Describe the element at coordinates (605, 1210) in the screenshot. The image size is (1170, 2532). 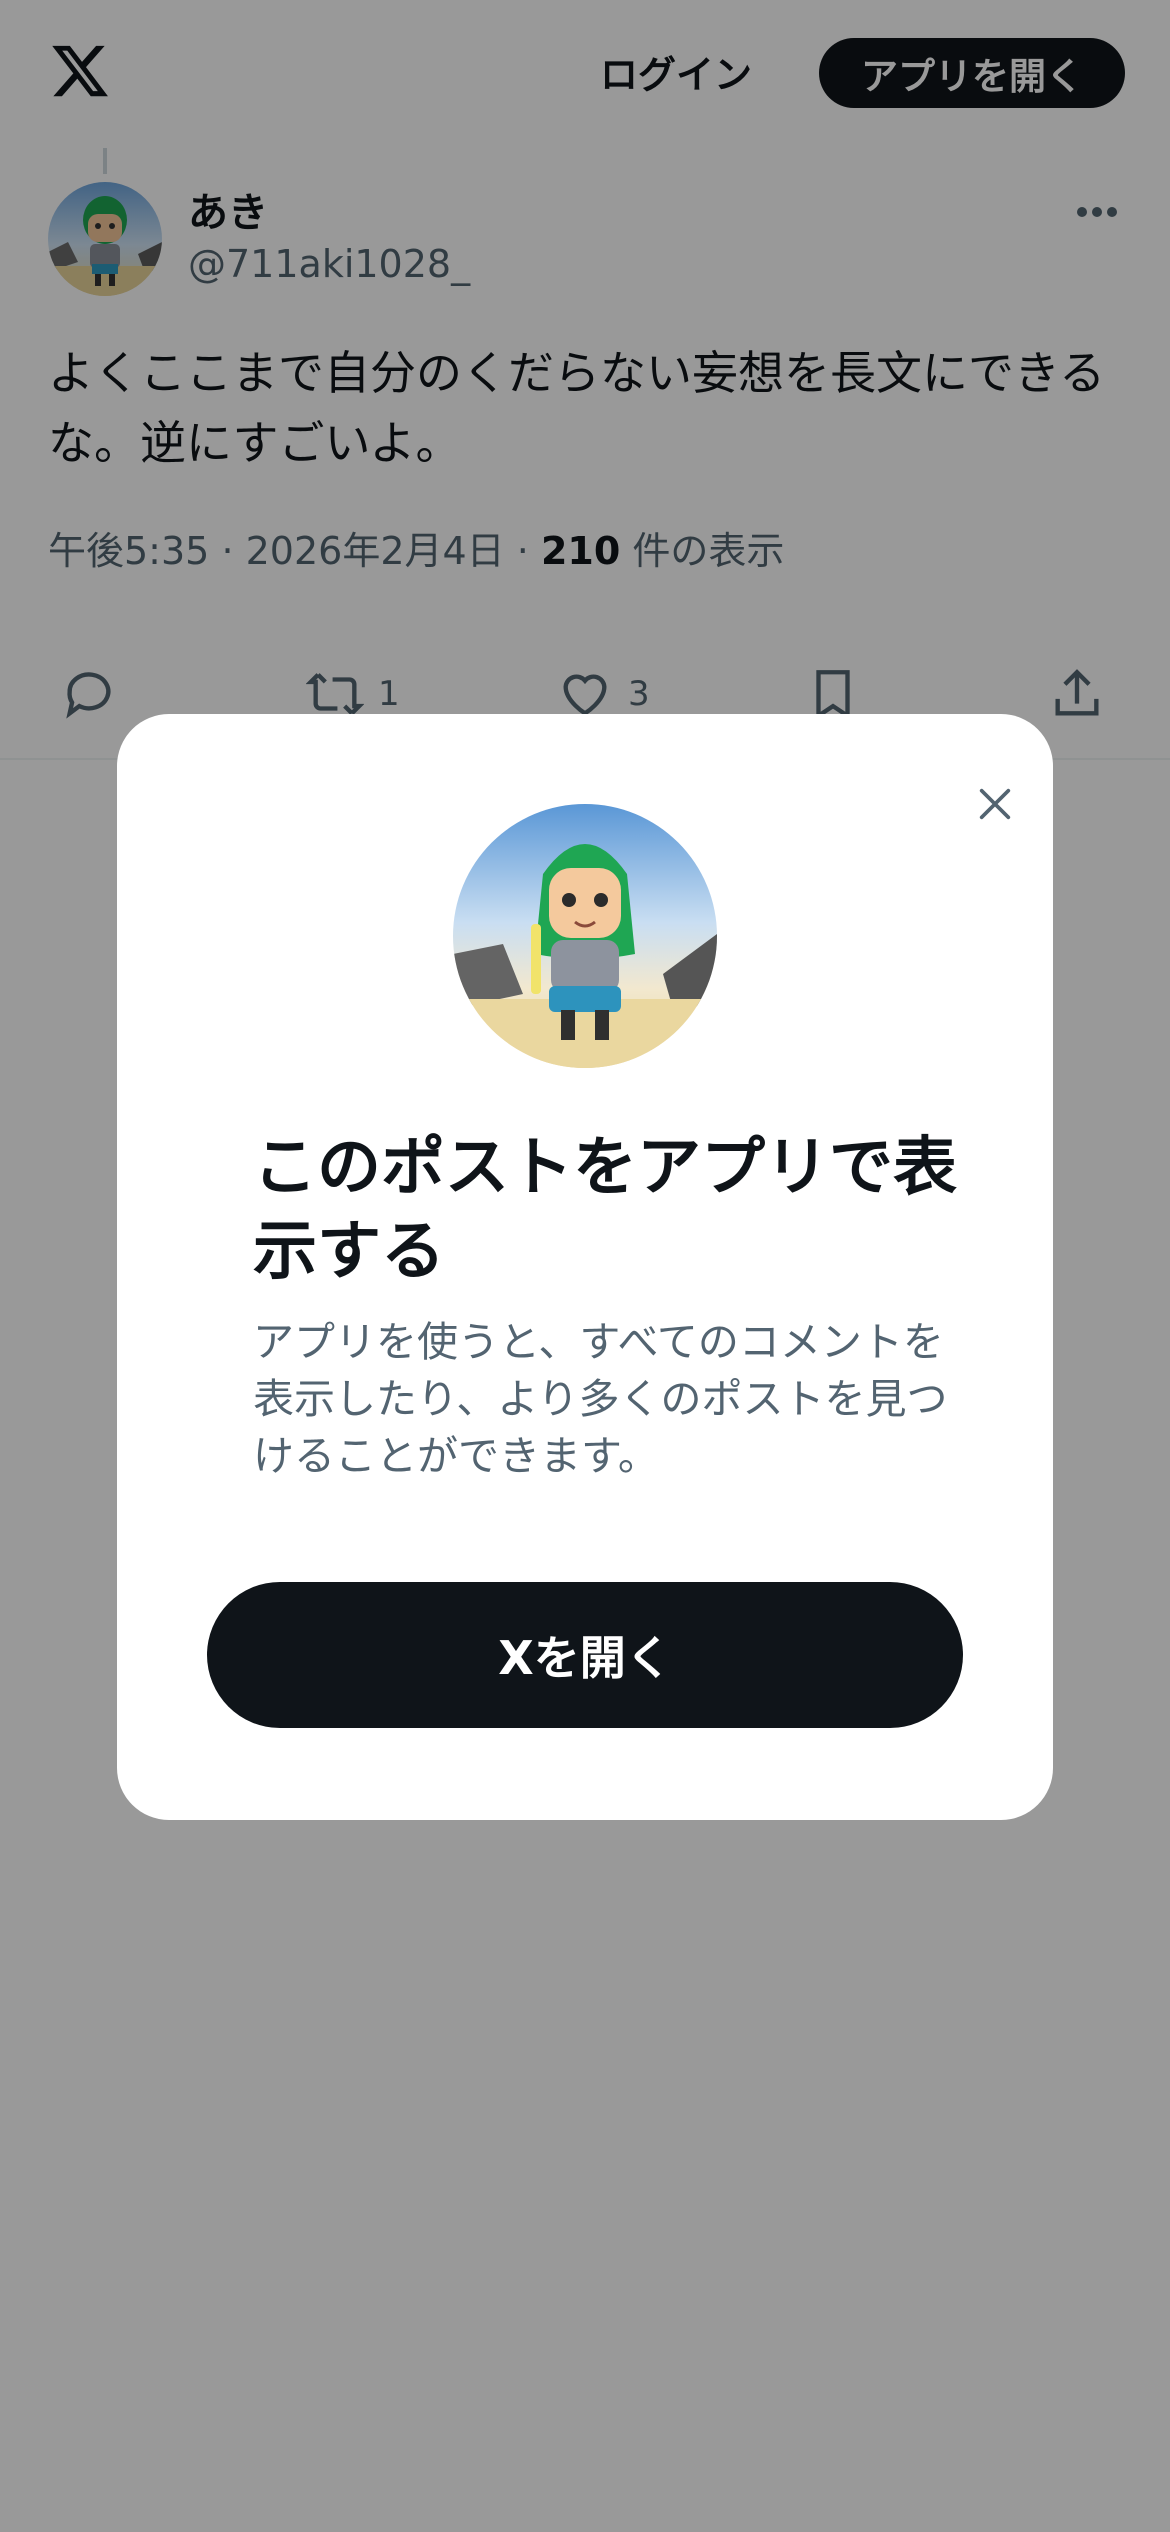
I see `modal-title: このポストをアプリで表示する` at that location.